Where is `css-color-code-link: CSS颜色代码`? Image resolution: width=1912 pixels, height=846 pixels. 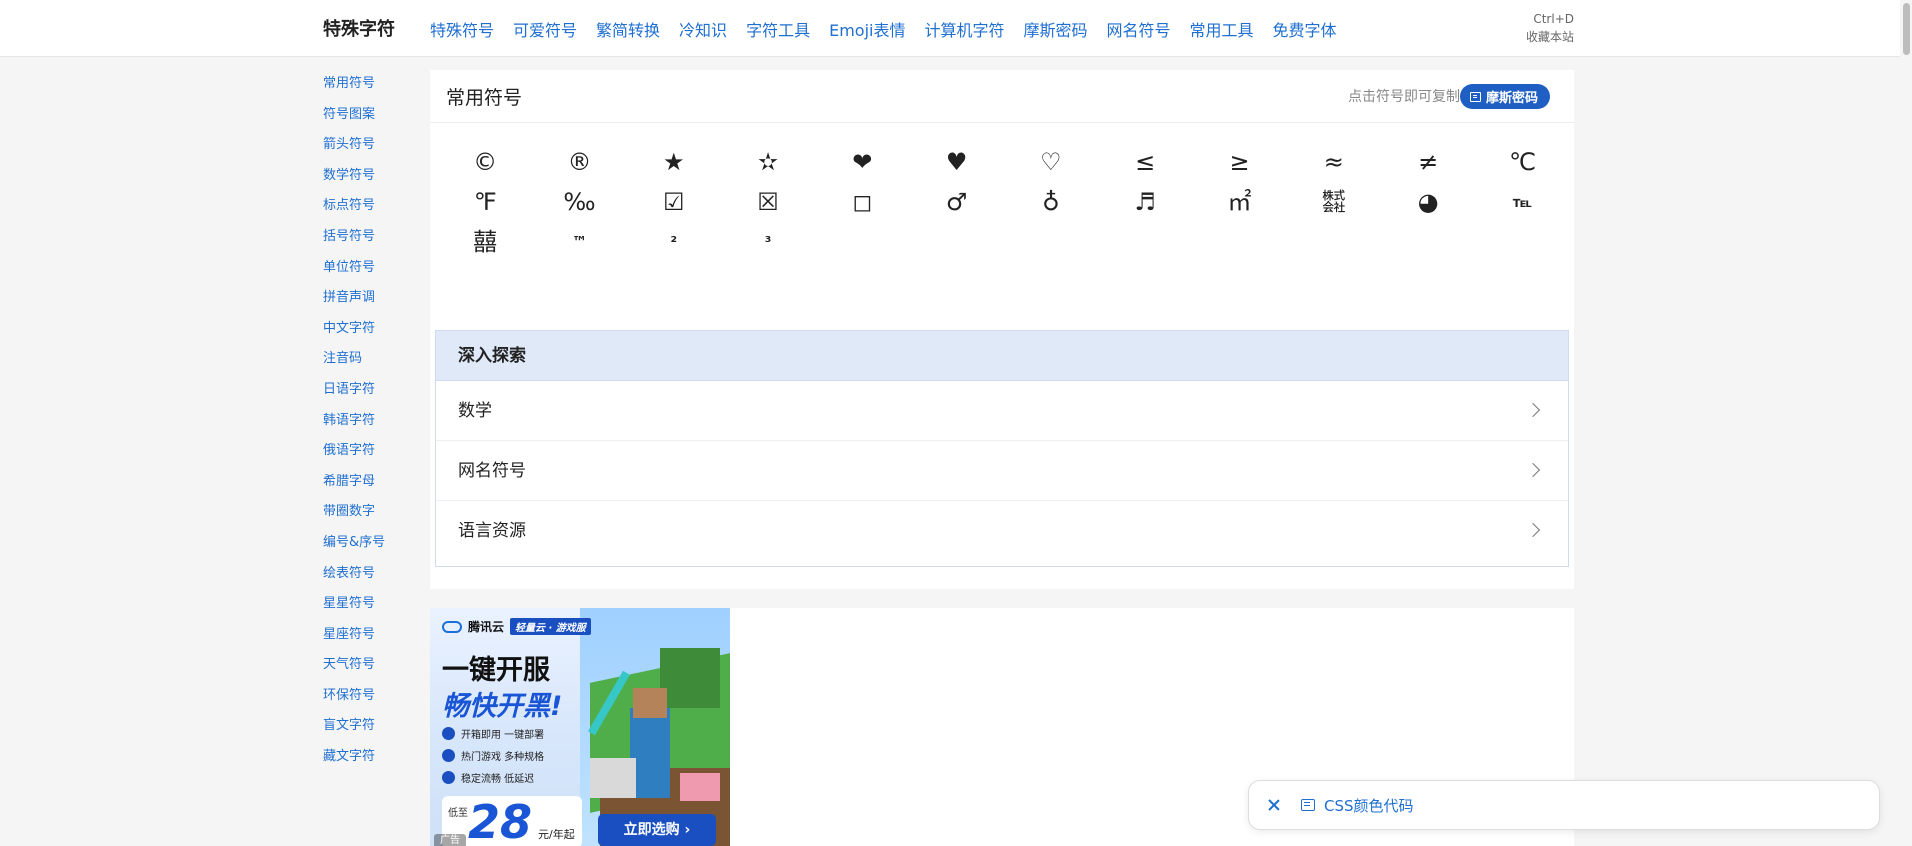
css-color-code-link: CSS颜色代码 is located at coordinates (1369, 805).